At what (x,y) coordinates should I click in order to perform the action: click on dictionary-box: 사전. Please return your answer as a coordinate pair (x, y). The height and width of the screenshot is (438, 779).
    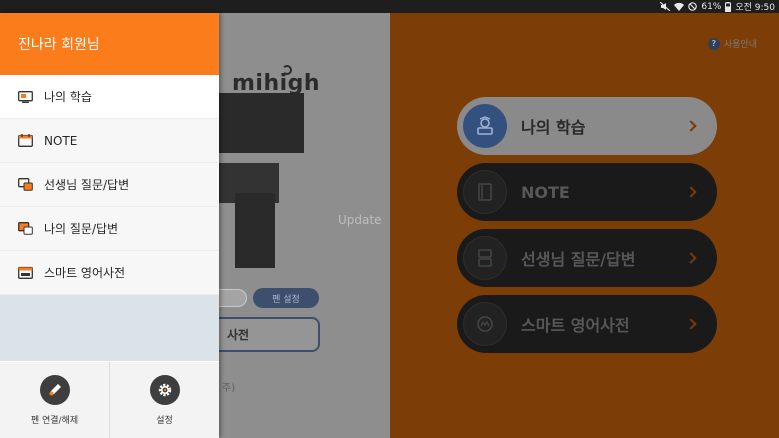
    Looking at the image, I should click on (269, 334).